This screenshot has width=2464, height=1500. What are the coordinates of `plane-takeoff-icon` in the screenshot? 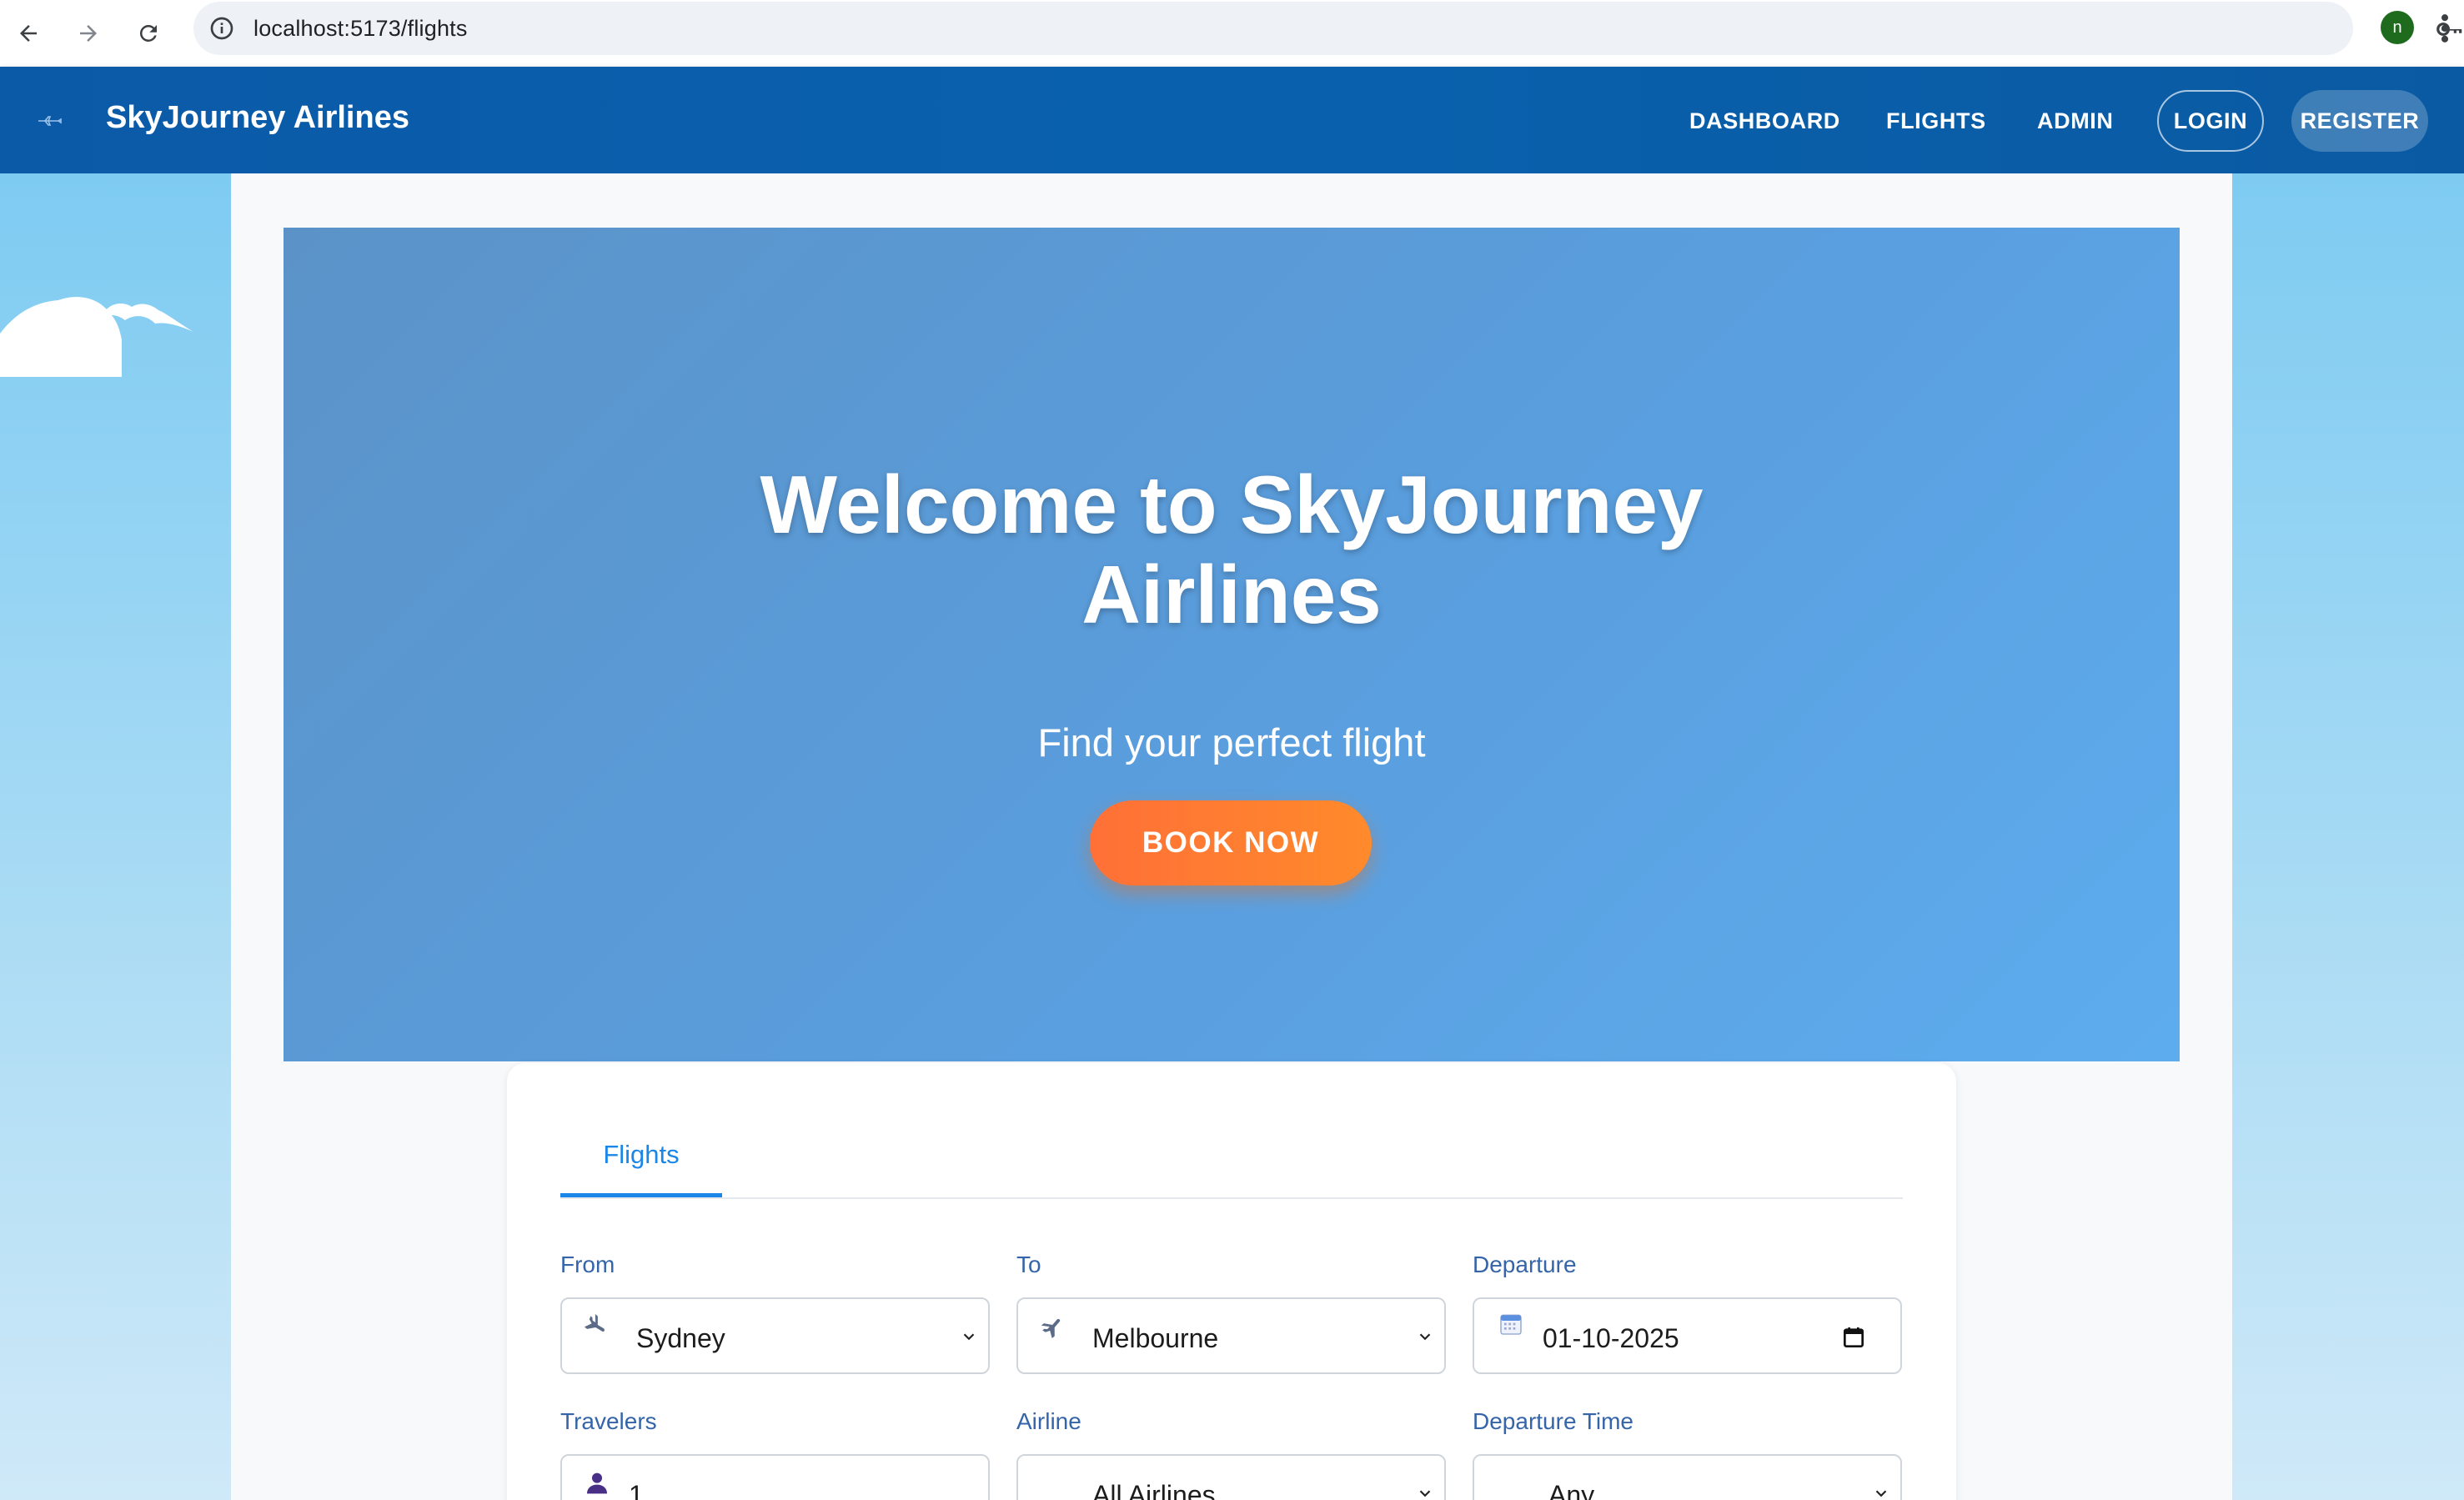 It's located at (594, 1322).